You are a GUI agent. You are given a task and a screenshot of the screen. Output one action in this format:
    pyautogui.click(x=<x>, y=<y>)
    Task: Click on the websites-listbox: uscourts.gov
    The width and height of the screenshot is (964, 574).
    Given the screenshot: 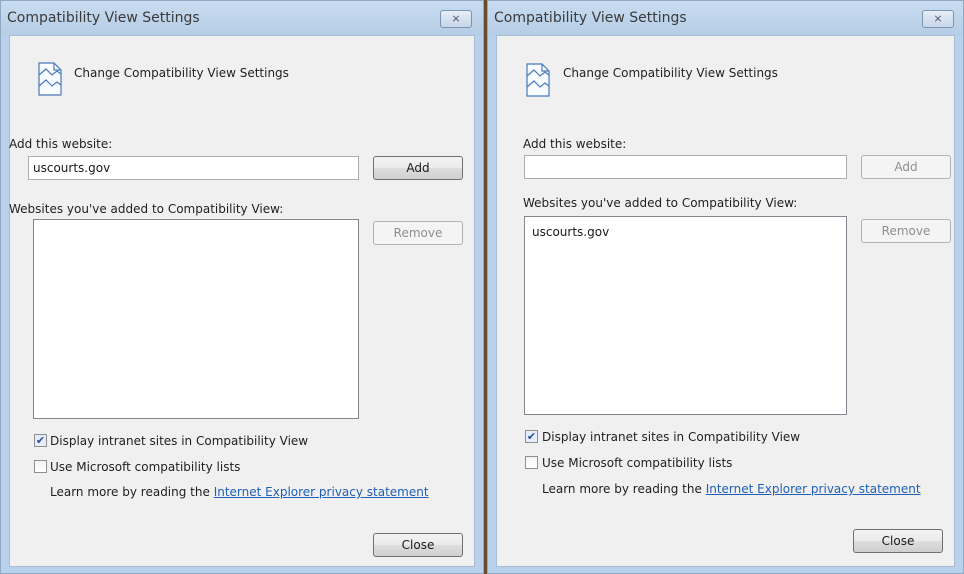 What is the action you would take?
    pyautogui.click(x=685, y=315)
    